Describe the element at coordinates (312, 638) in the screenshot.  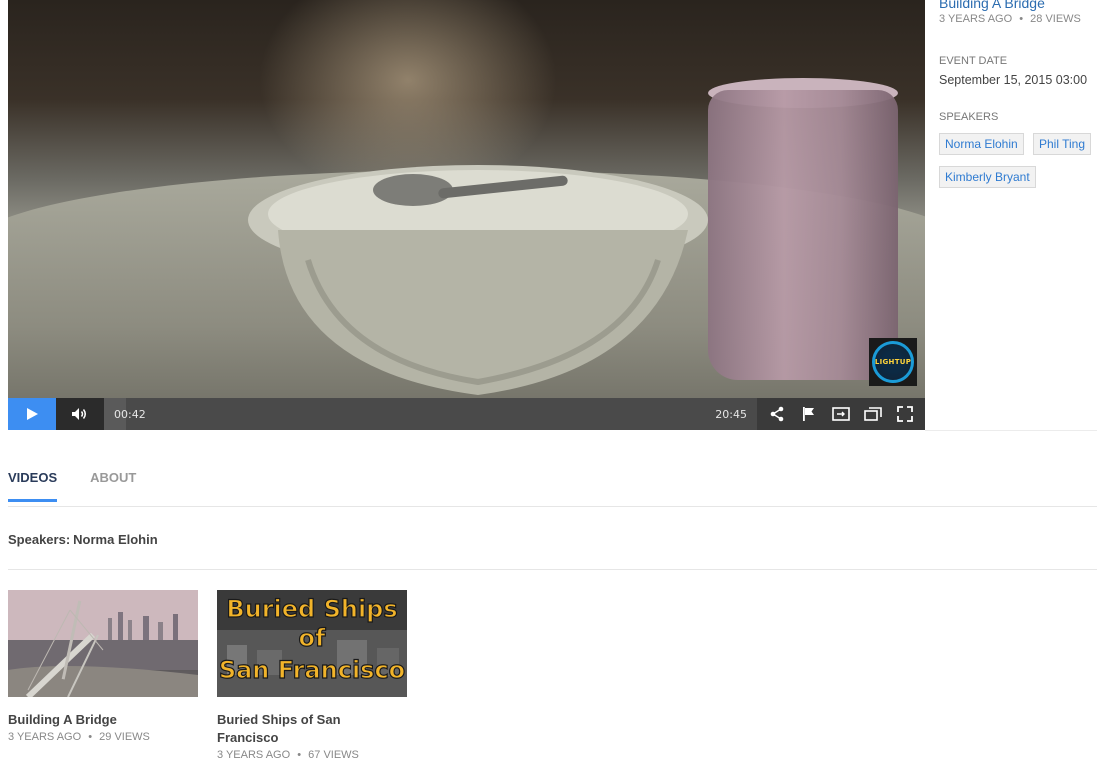
I see `thumbnail-text: of` at that location.